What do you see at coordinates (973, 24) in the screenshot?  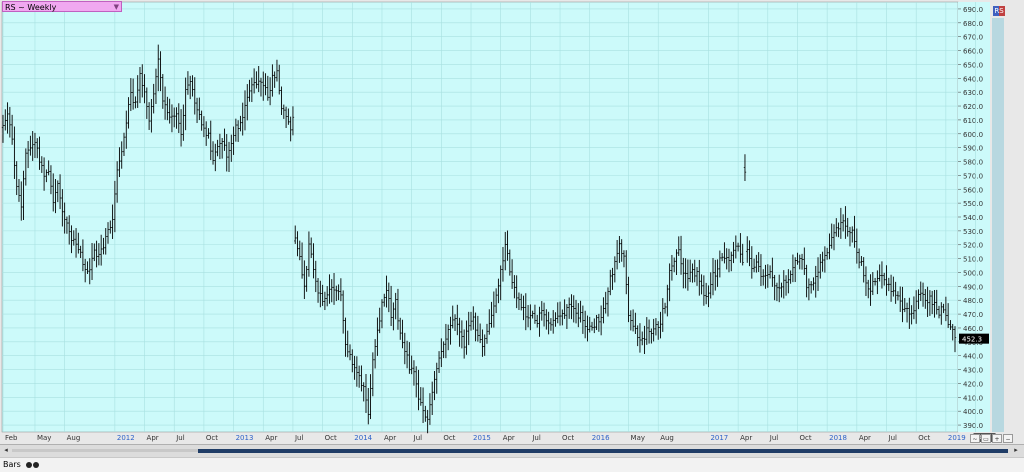 I see `y-tick-label: 680.0` at bounding box center [973, 24].